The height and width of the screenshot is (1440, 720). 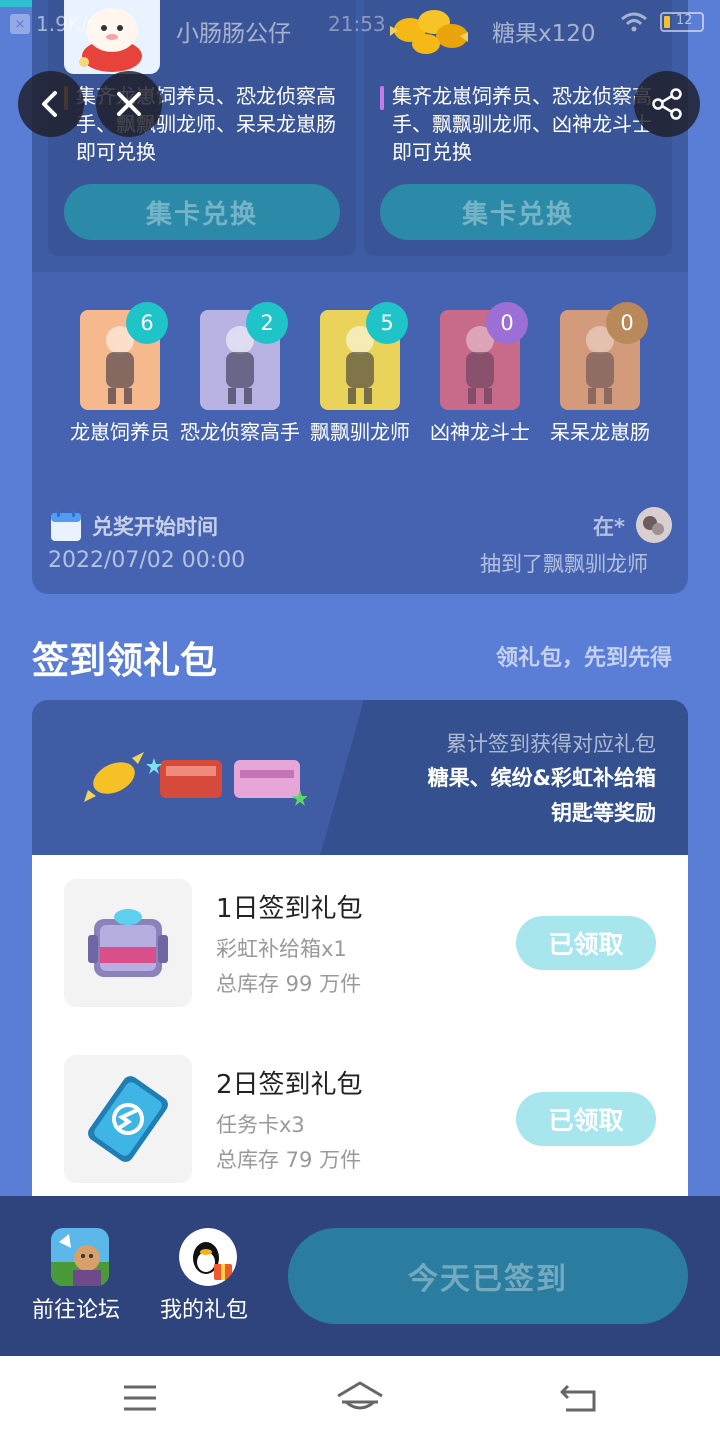 I want to click on wifi-icon, so click(x=634, y=22).